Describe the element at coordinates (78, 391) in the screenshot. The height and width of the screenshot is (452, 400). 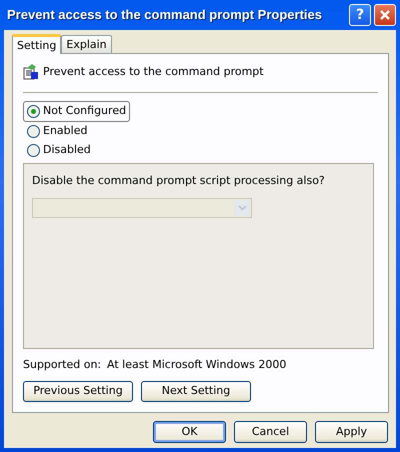
I see `nav-button: Previous Setting` at that location.